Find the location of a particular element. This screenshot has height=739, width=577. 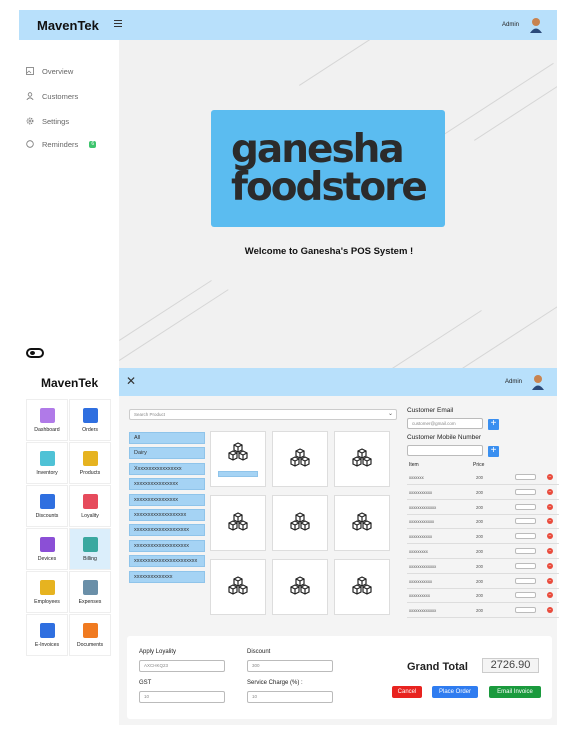

module-tile-orders: Orders is located at coordinates (90, 420).